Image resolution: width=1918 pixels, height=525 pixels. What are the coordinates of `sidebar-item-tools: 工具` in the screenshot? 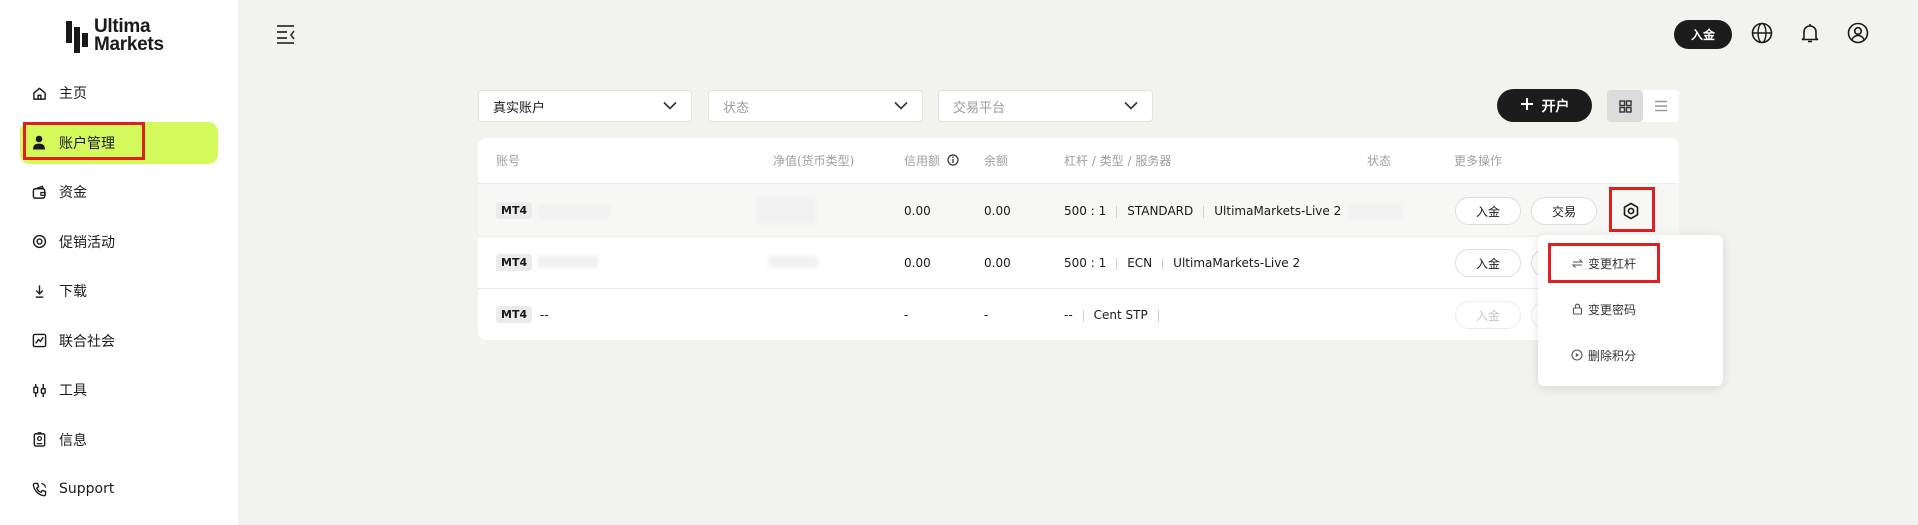 It's located at (119, 390).